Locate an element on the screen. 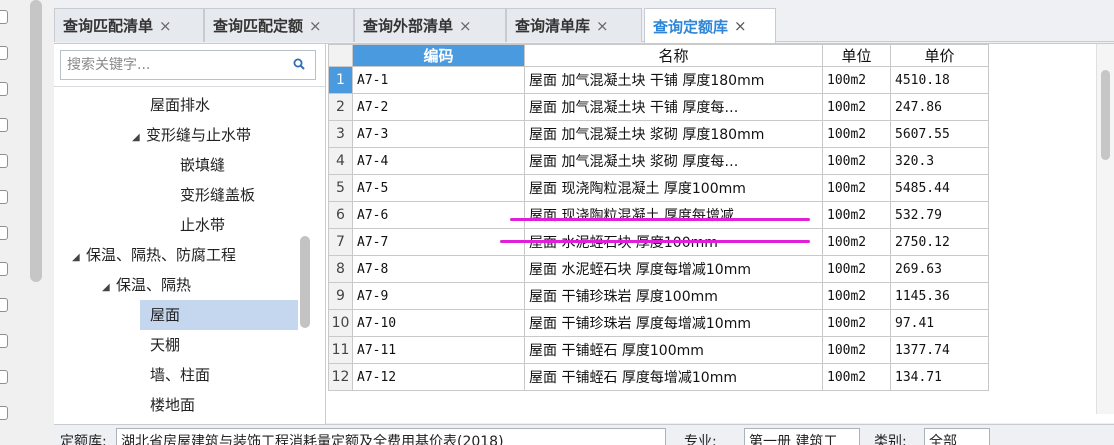 The image size is (1114, 445). table-row: 5 A7-5 屋面 现浇陶粒混凝土 厚度100mm 100m2 5485.44 is located at coordinates (658, 188).